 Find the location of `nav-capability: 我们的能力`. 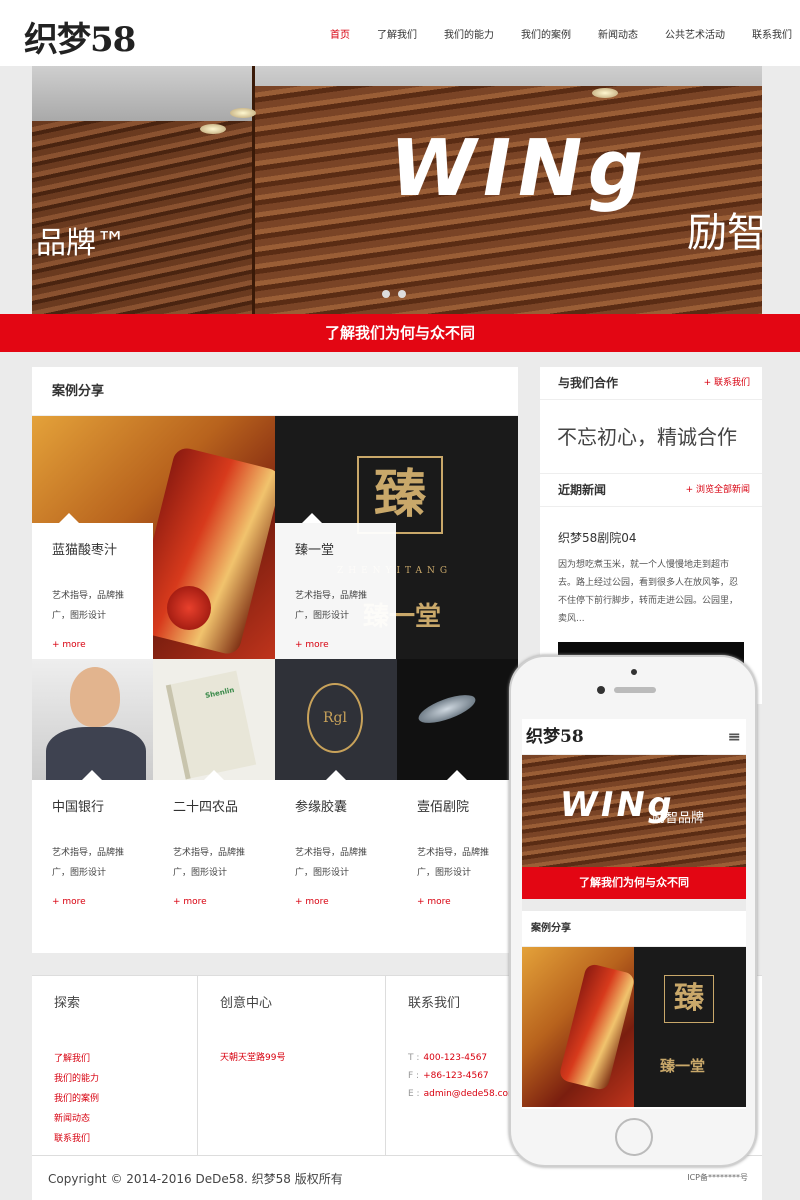

nav-capability: 我们的能力 is located at coordinates (469, 33).